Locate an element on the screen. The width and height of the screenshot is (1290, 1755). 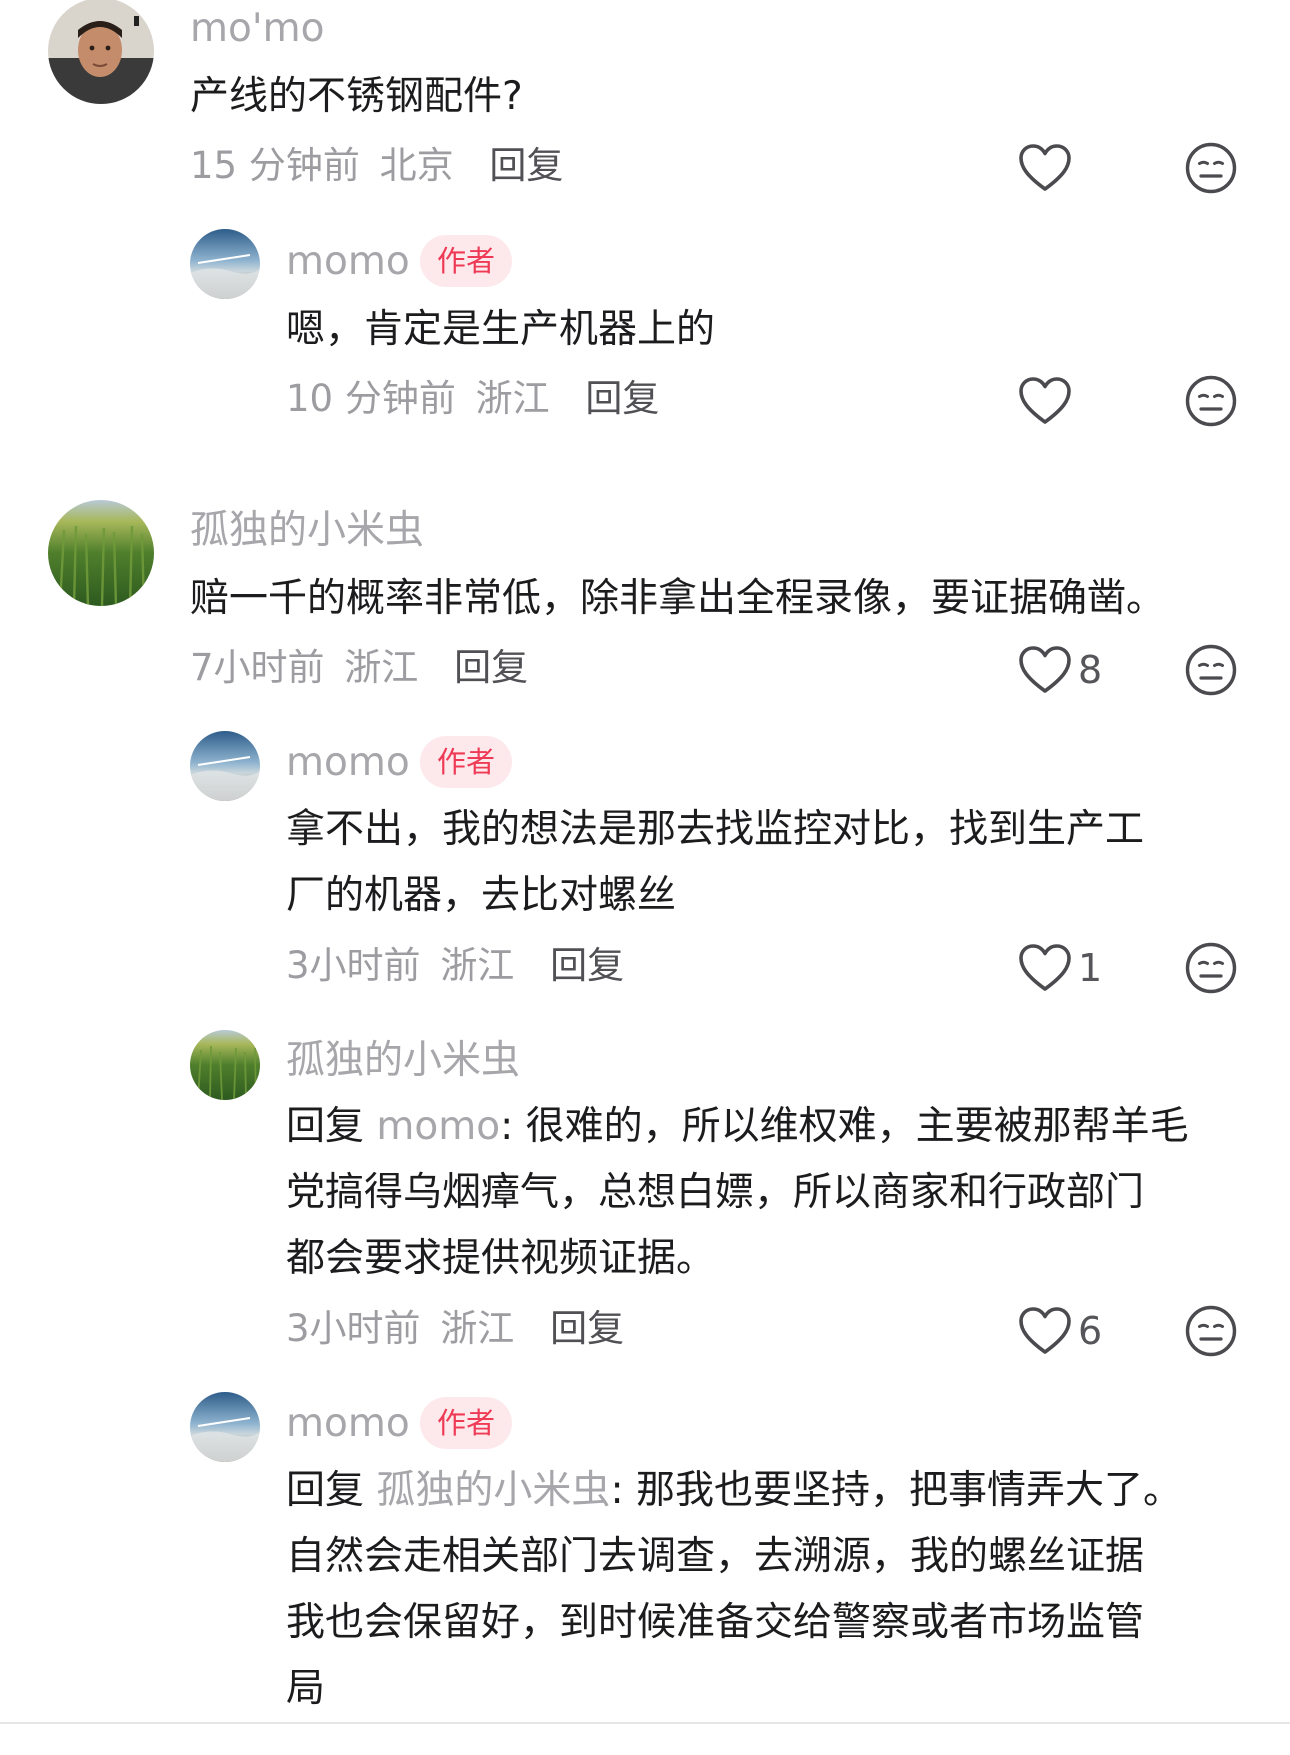
comment-text-line: 局 is located at coordinates (306, 1688).